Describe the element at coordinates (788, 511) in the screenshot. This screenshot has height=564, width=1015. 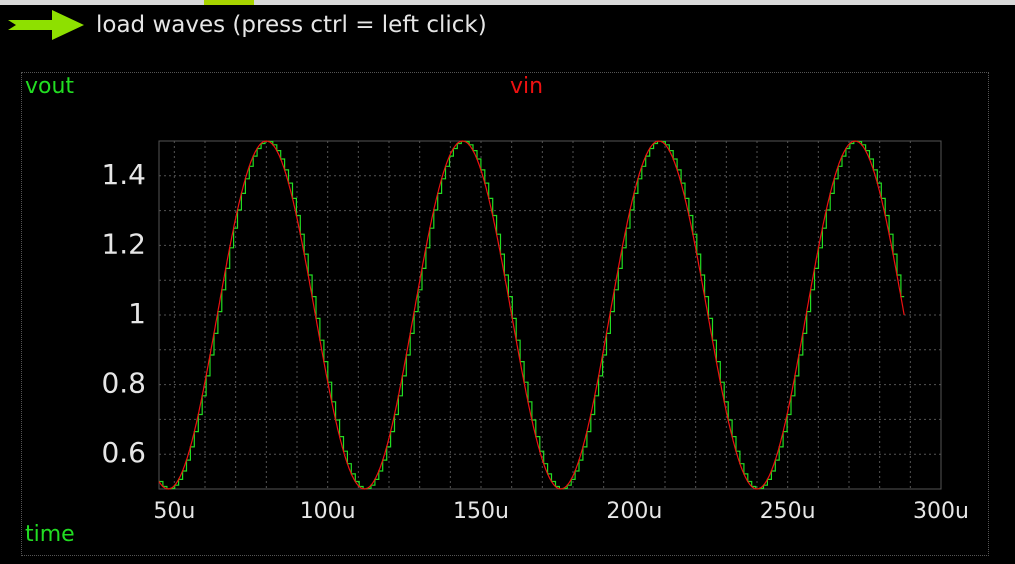
I see `x-tick-label: 250u` at that location.